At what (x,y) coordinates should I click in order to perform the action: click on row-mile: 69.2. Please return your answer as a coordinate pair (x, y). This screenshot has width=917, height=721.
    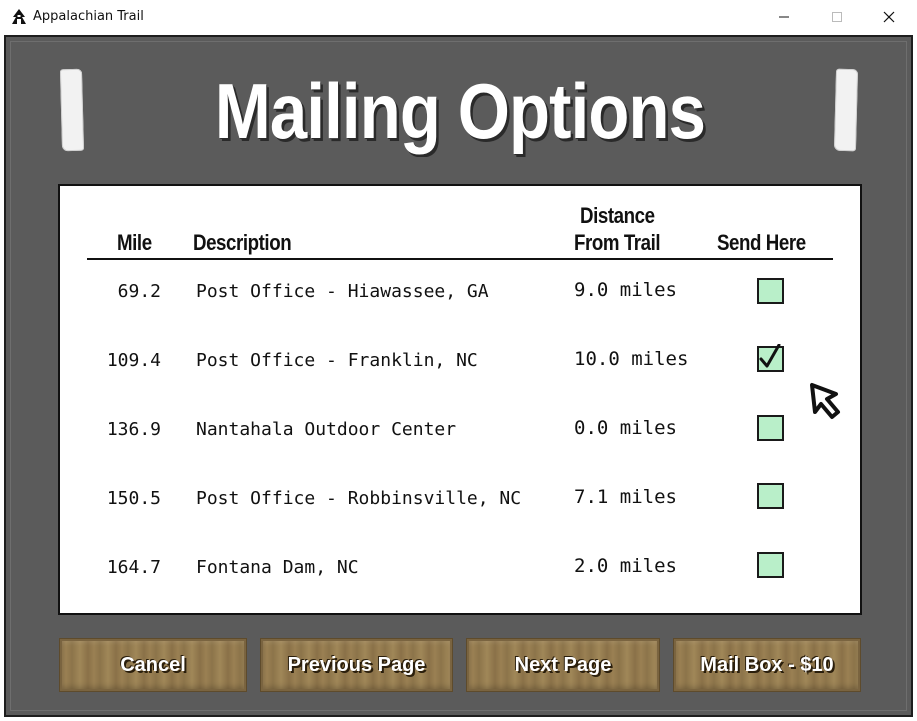
    Looking at the image, I should click on (139, 291).